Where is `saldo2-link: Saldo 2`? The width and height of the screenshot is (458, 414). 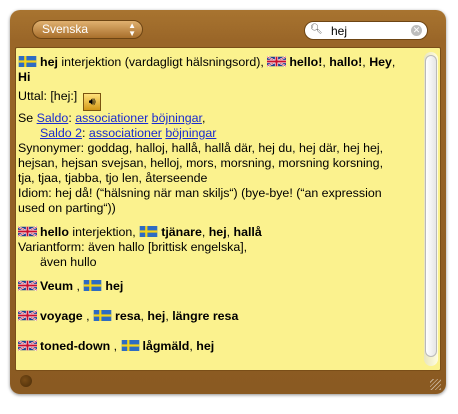
saldo2-link: Saldo 2 is located at coordinates (61, 133).